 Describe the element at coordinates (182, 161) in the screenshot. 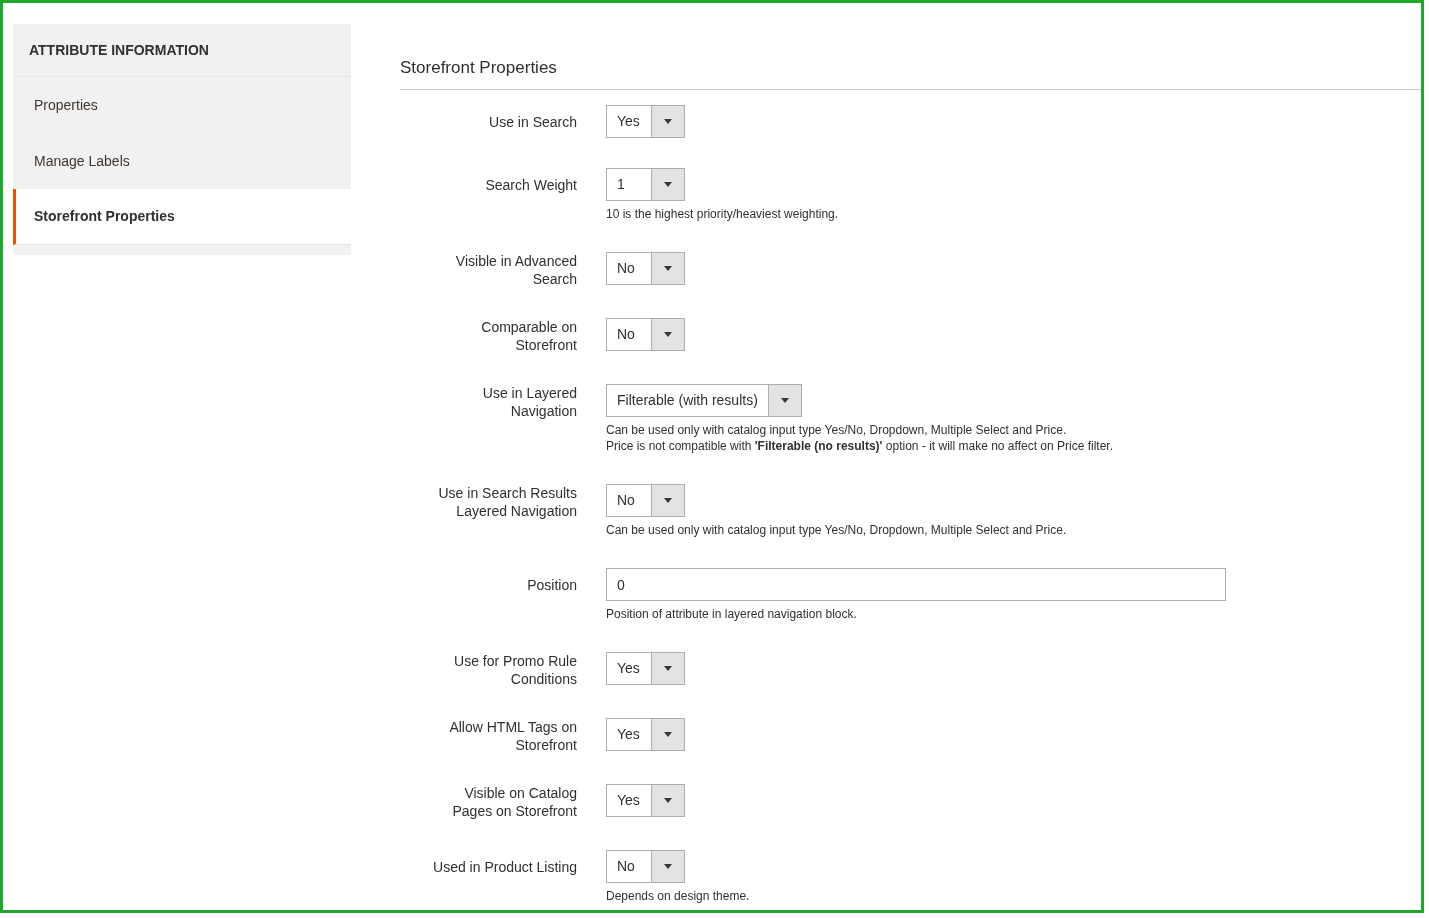

I see `sidebar-tab: Manage Labels` at that location.